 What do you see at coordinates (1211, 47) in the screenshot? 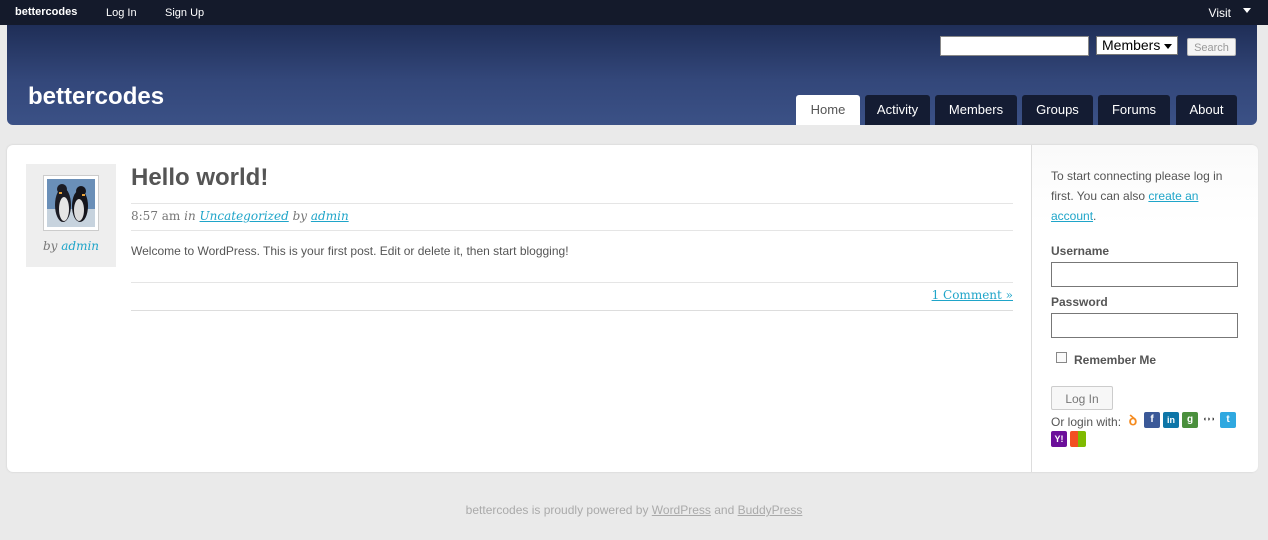
I see `search-button: Search` at bounding box center [1211, 47].